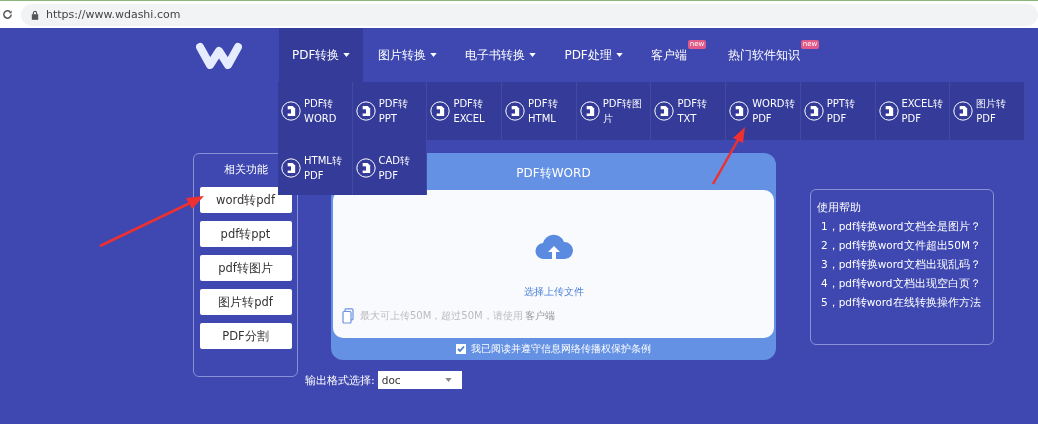 The width and height of the screenshot is (1038, 424). I want to click on menu-item: EXCEL转 PDF, so click(913, 111).